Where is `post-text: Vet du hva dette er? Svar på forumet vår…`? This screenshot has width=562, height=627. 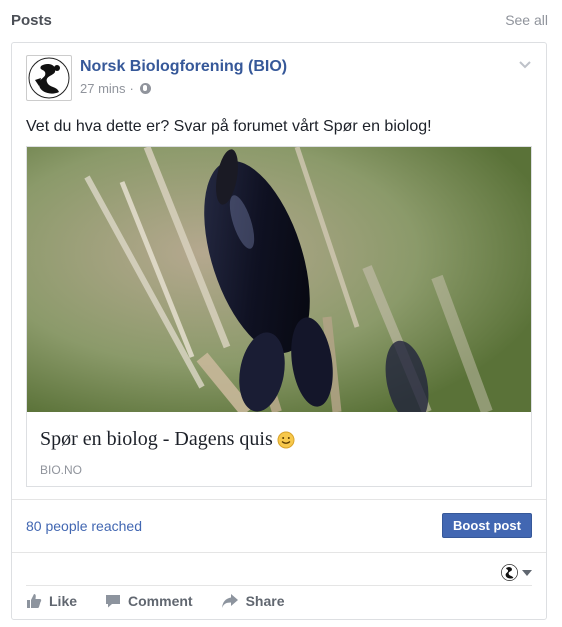
post-text: Vet du hva dette er? Svar på forumet vår… is located at coordinates (229, 126).